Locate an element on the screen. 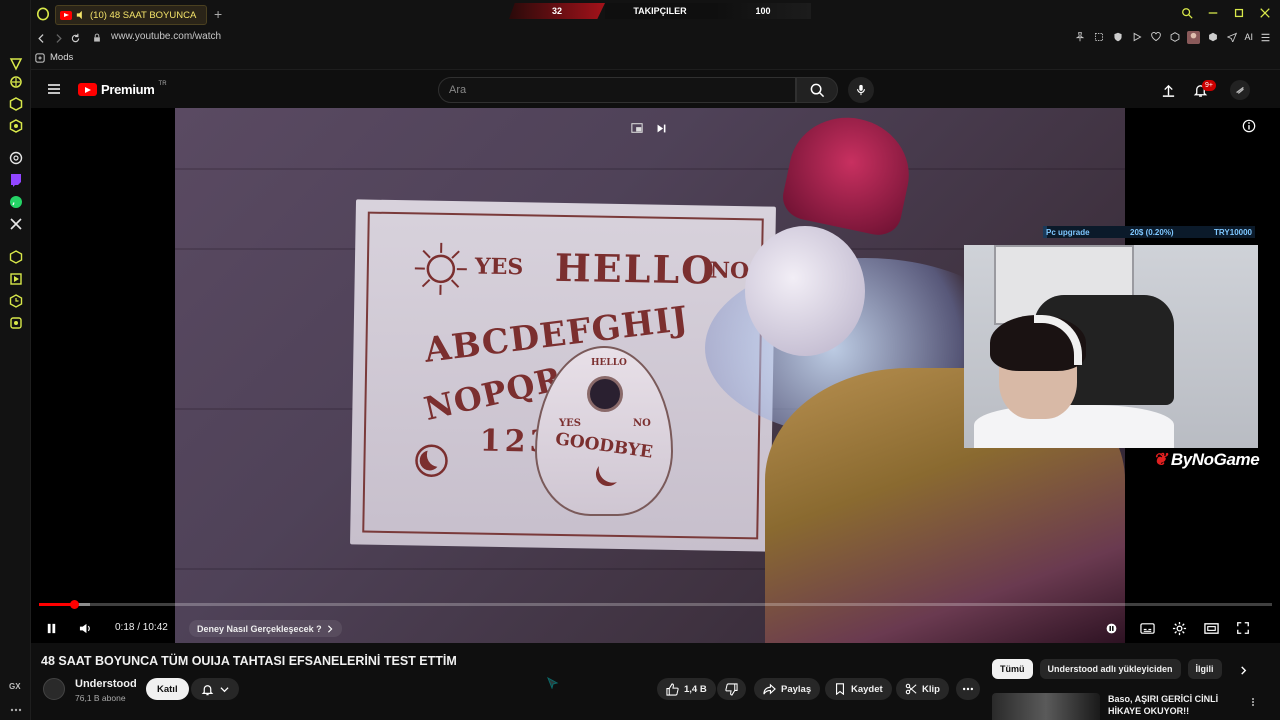  moon-icon is located at coordinates (431, 460).